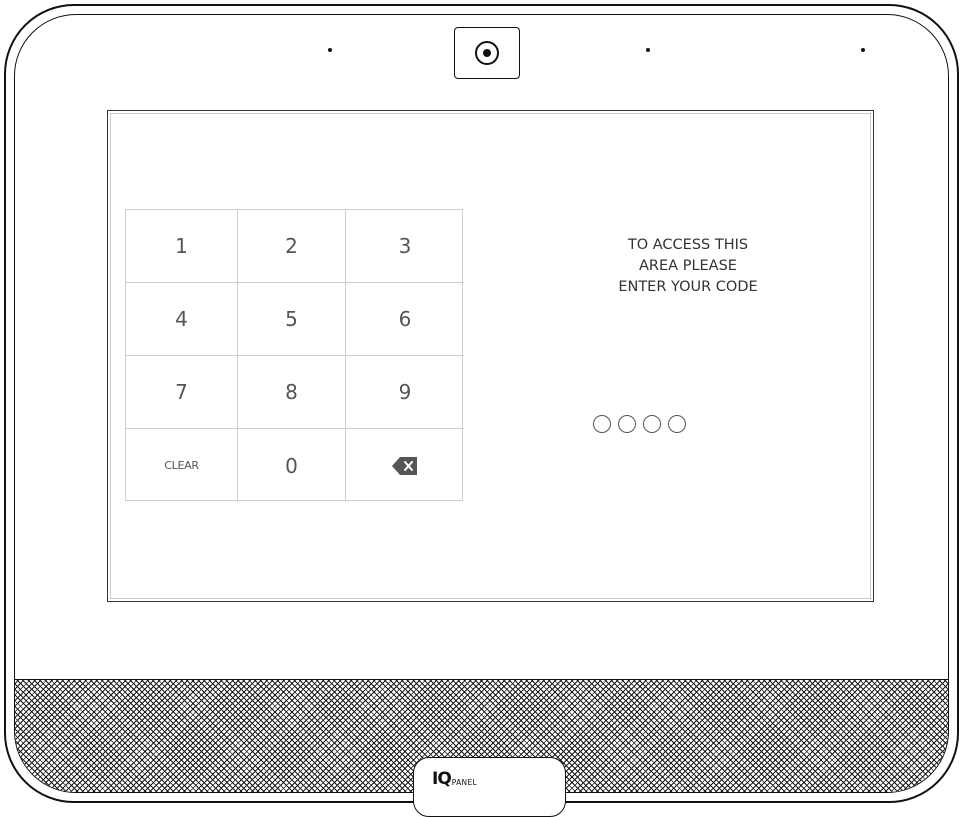  I want to click on clear-button: CLEAR, so click(182, 465).